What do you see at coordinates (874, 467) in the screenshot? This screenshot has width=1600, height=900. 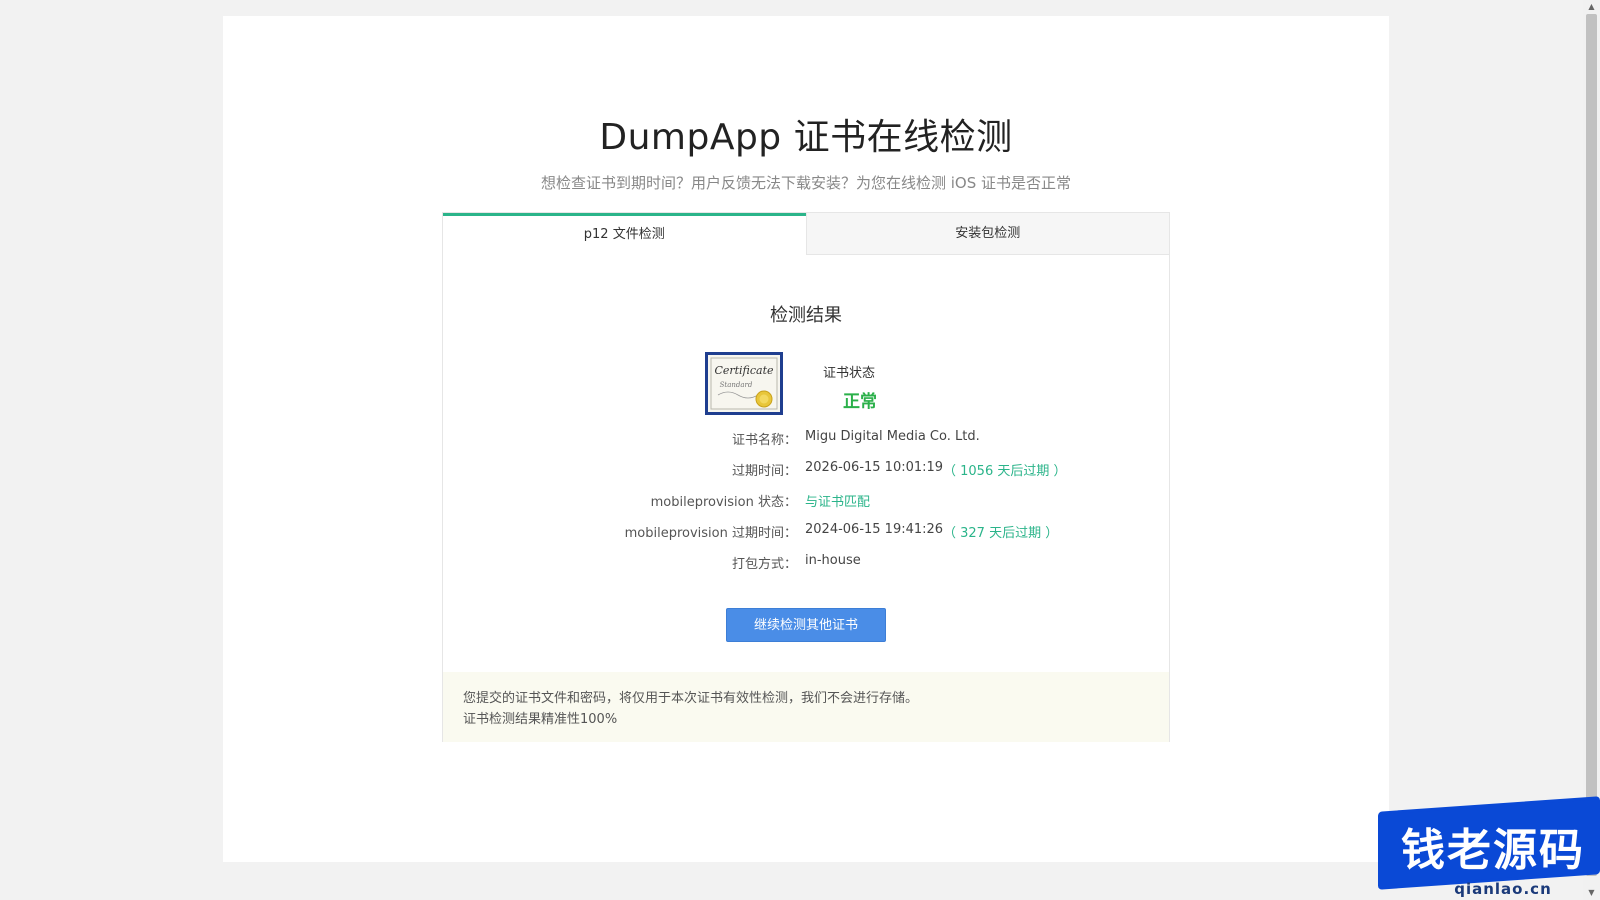 I see `info-value: 2026-06-15 10:01:19` at bounding box center [874, 467].